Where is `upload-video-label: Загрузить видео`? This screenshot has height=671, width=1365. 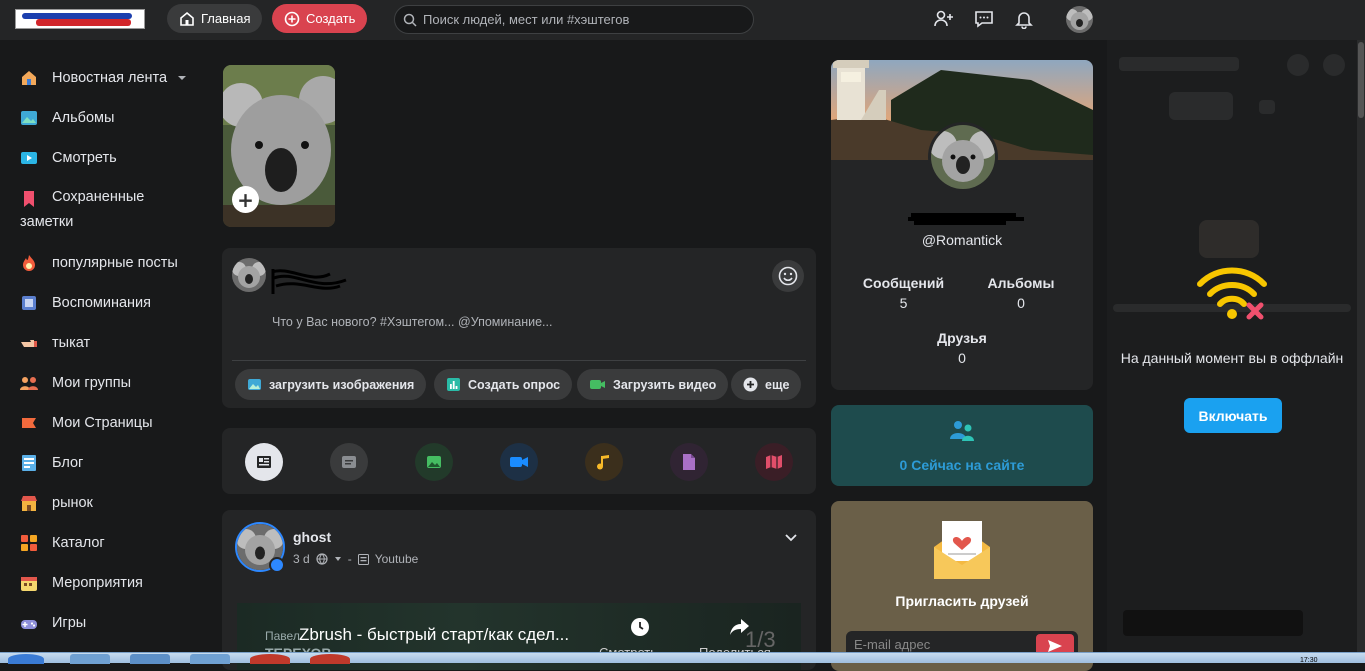 upload-video-label: Загрузить видео is located at coordinates (665, 384).